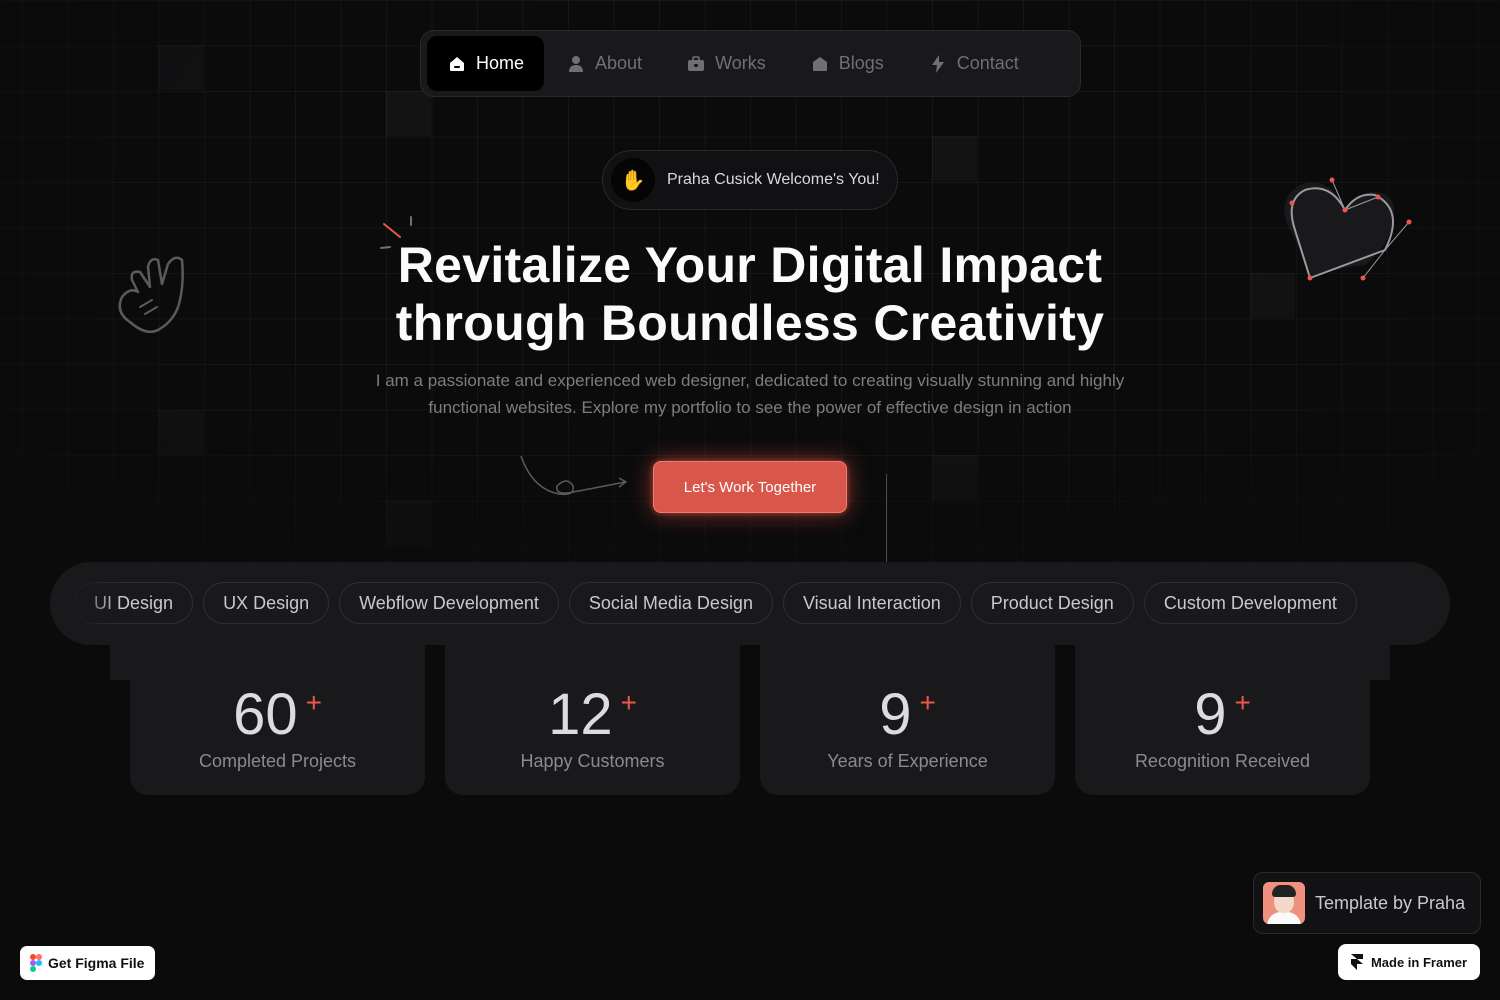  Describe the element at coordinates (277, 761) in the screenshot. I see `stat-label: Completed Projects` at that location.